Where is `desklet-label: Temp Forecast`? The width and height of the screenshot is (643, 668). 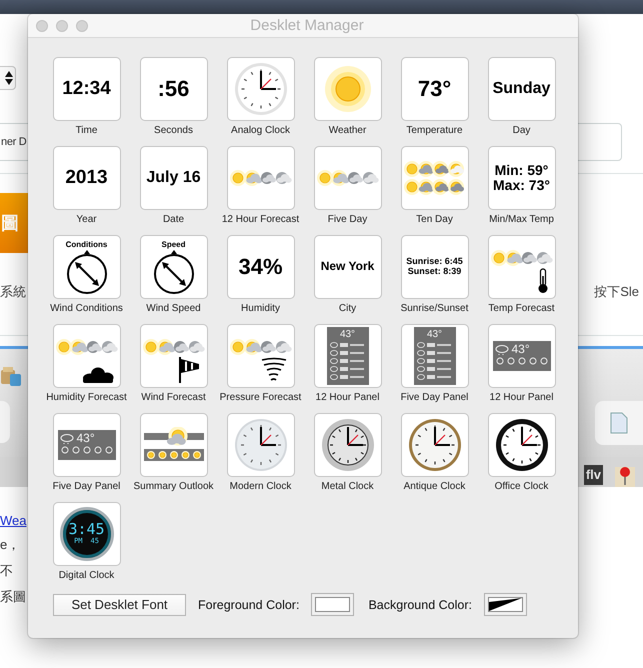 desklet-label: Temp Forecast is located at coordinates (521, 308).